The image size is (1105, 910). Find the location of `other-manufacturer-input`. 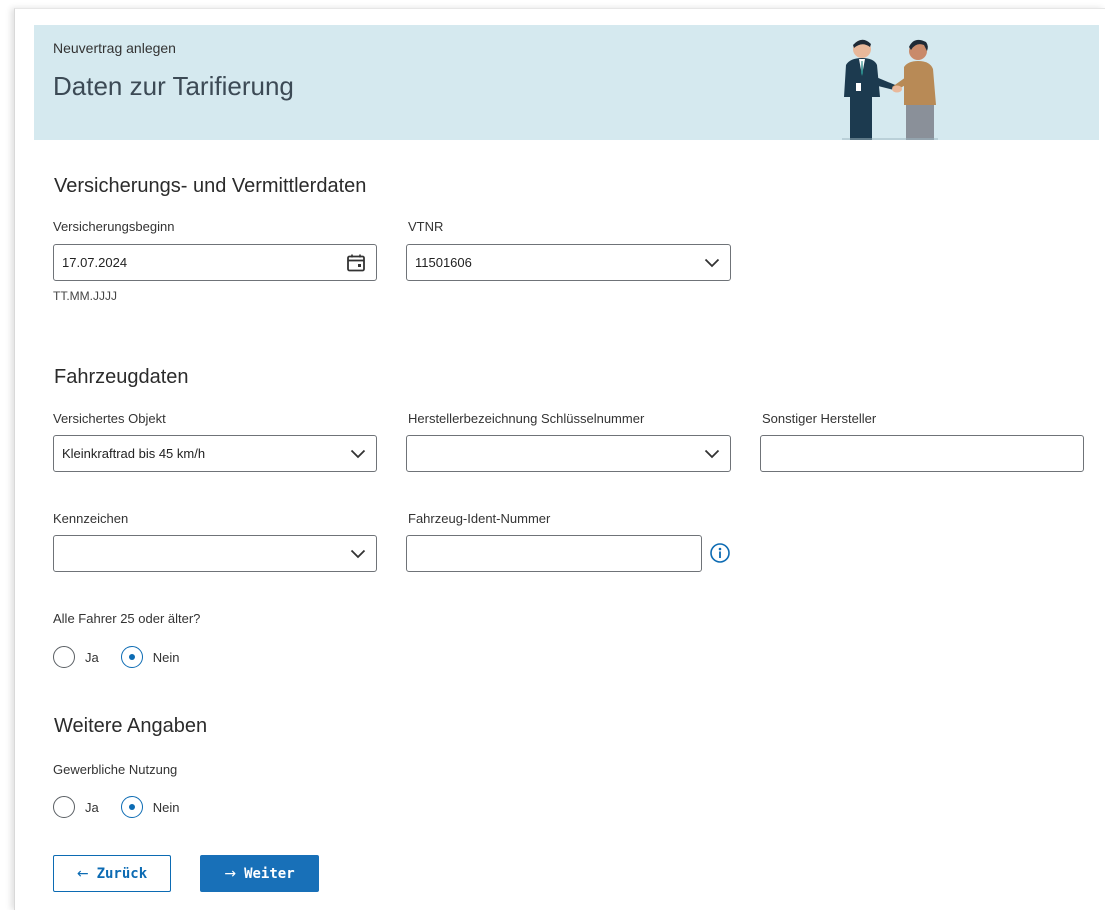

other-manufacturer-input is located at coordinates (922, 453).